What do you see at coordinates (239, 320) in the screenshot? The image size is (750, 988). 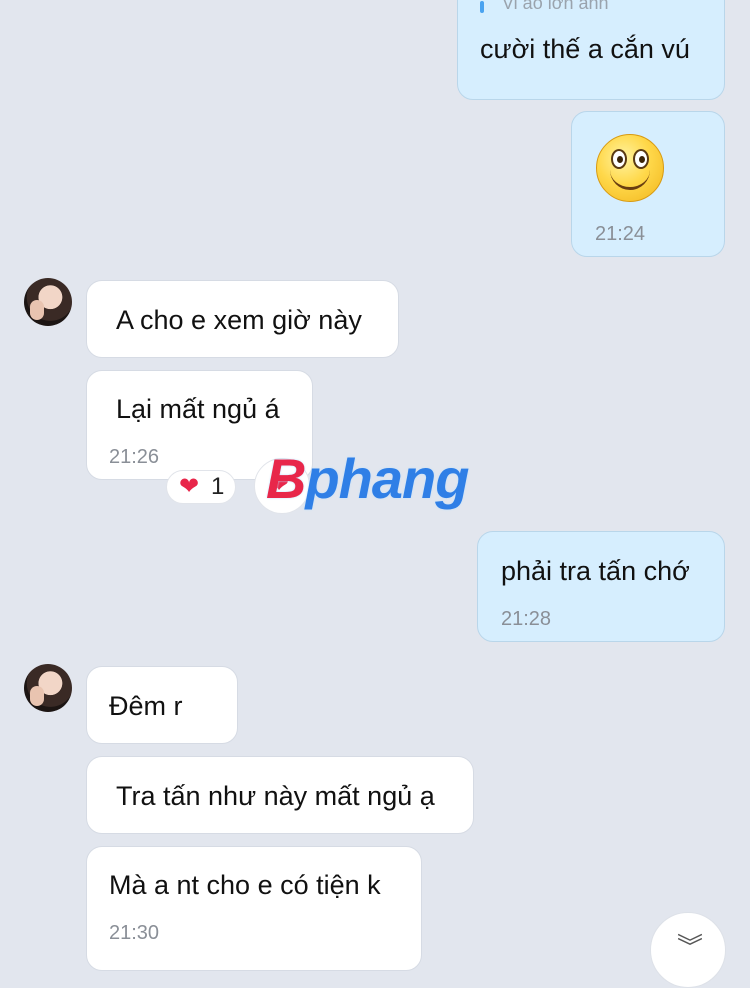 I see `message-text: A cho e xem giờ này` at bounding box center [239, 320].